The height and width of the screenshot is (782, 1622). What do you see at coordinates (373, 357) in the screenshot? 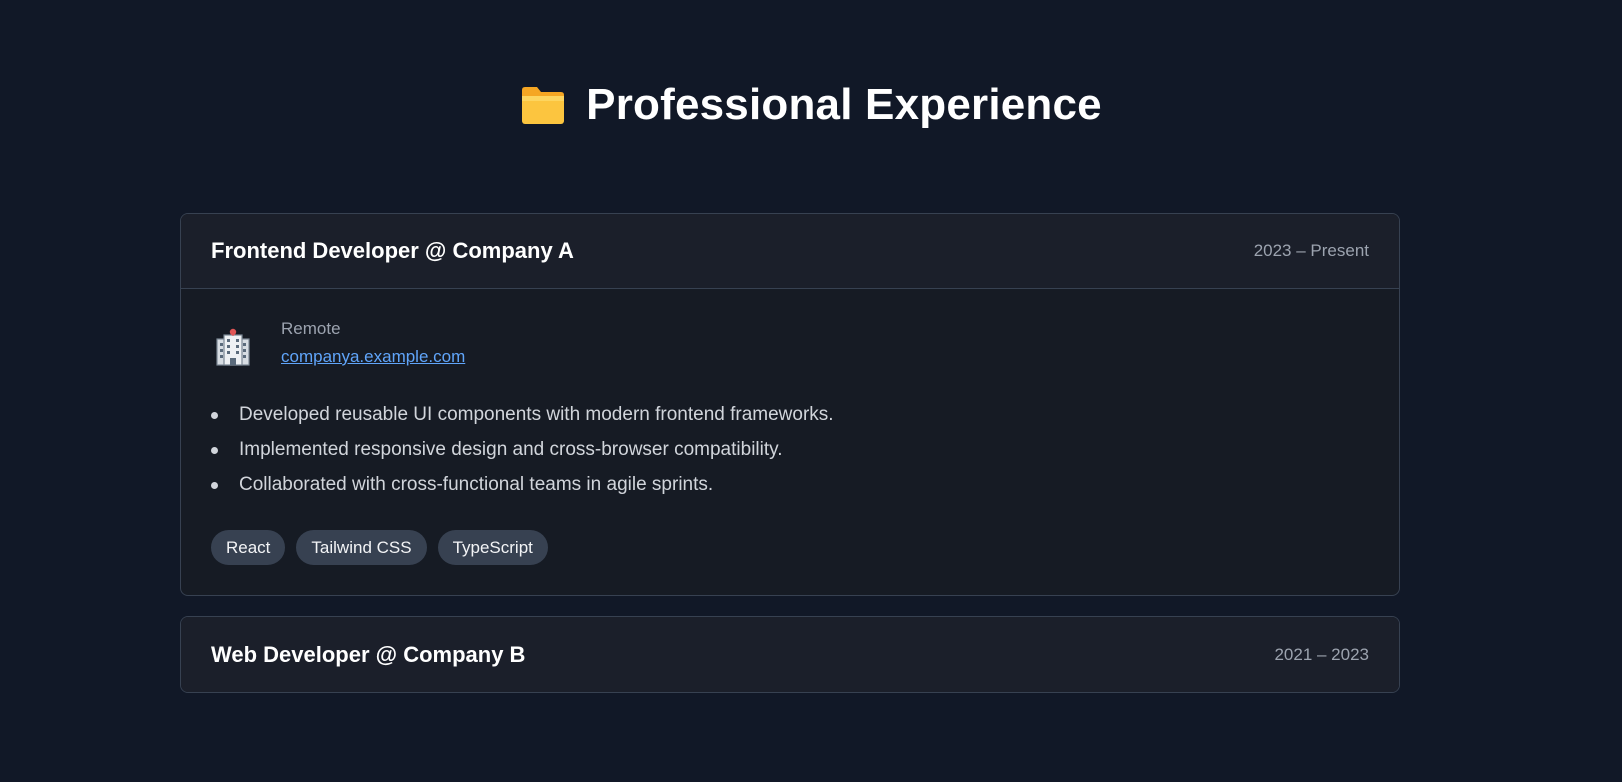
I see `company-website-link: companya.example.com` at bounding box center [373, 357].